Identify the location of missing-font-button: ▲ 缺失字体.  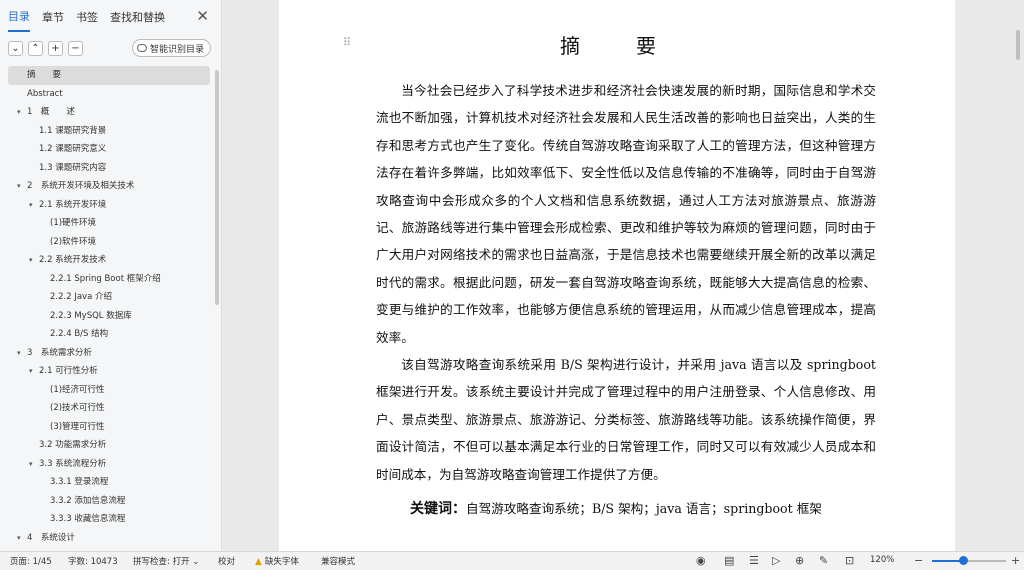
(277, 561).